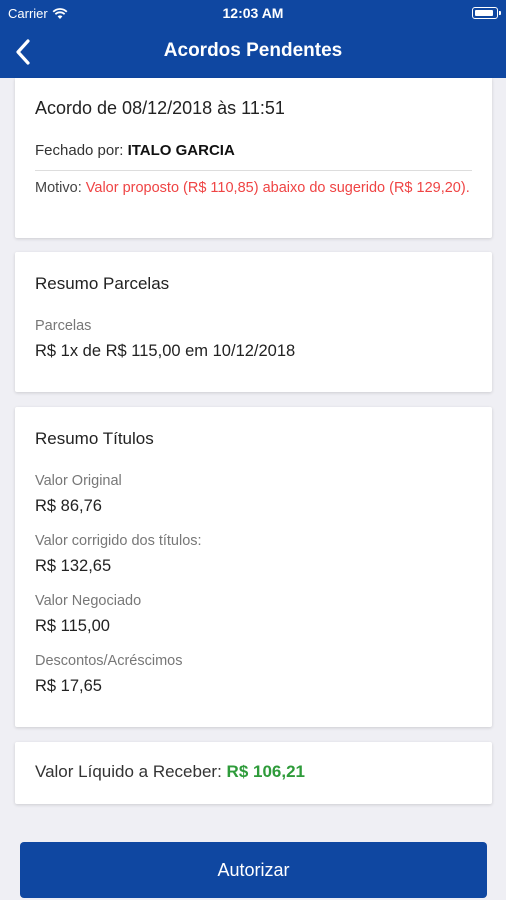  I want to click on navigation-bar: Acordos Pendentes, so click(253, 52).